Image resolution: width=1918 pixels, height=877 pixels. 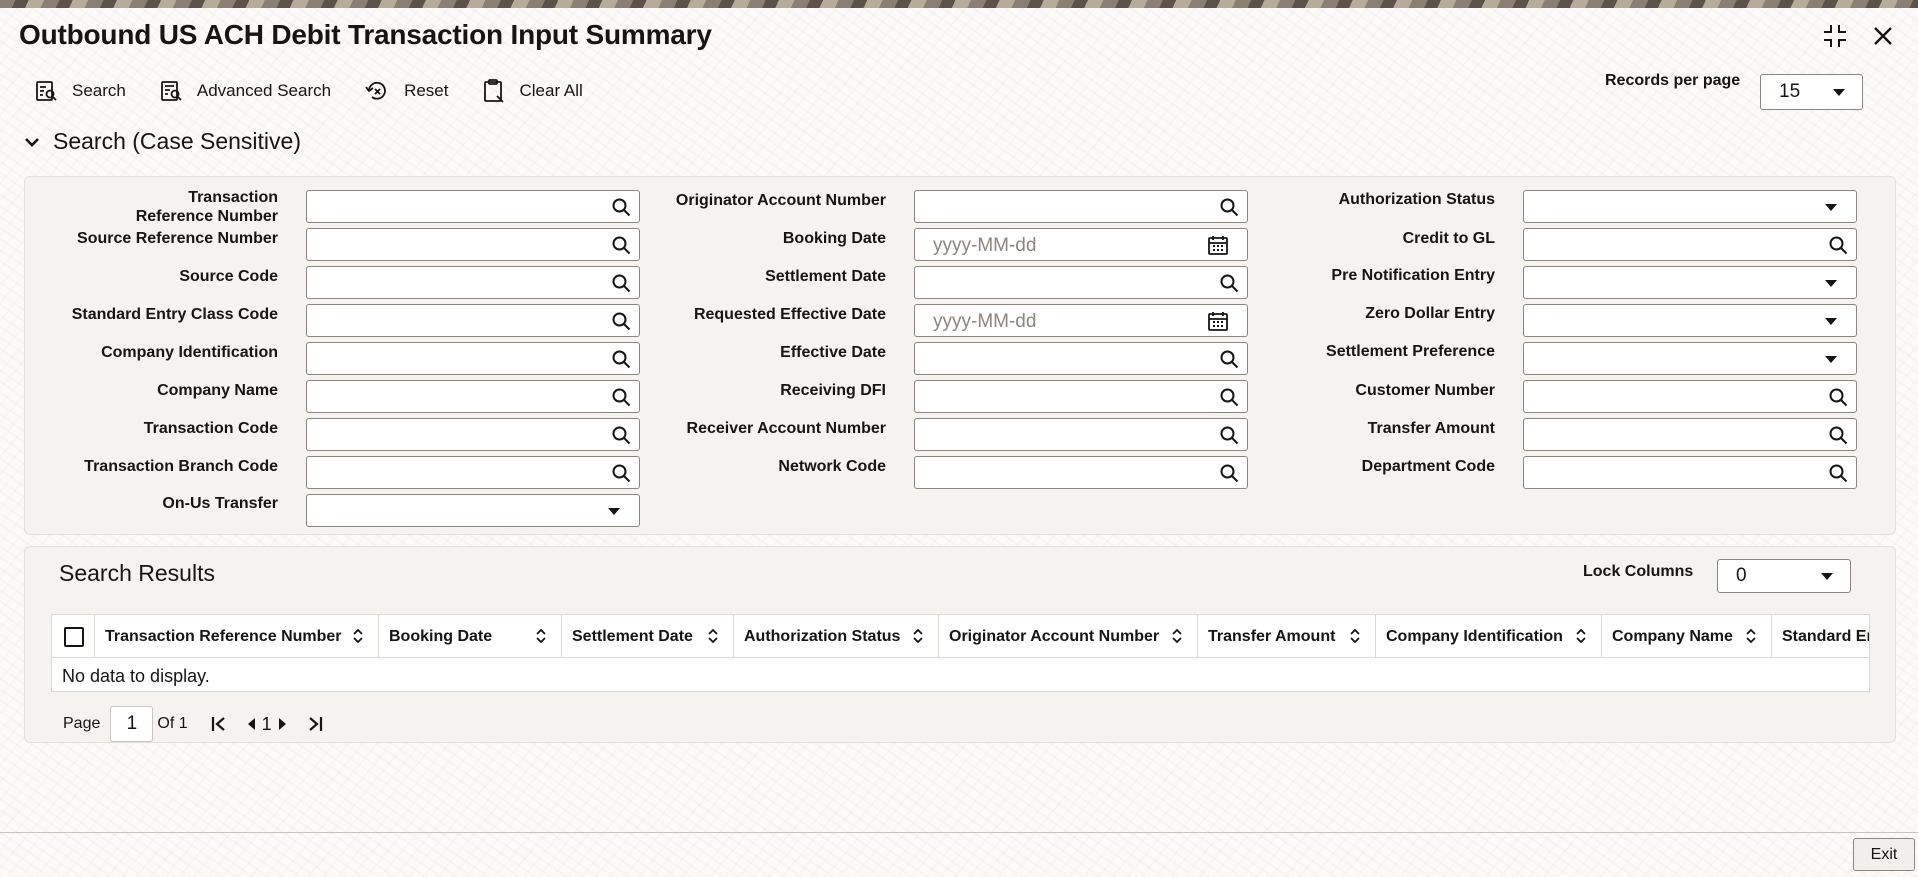 What do you see at coordinates (137, 573) in the screenshot?
I see `search-results-title: Search Results` at bounding box center [137, 573].